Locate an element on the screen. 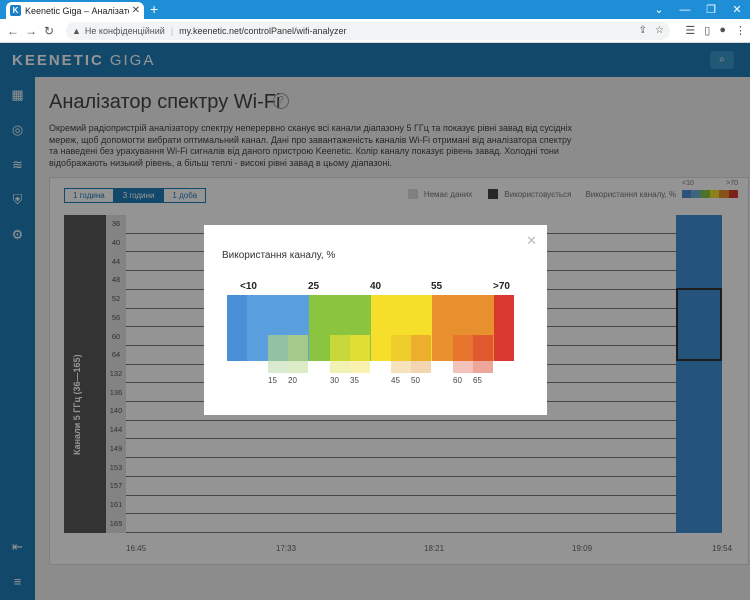 This screenshot has width=750, height=600. tab-search-icon: ⌄ is located at coordinates (659, 9).